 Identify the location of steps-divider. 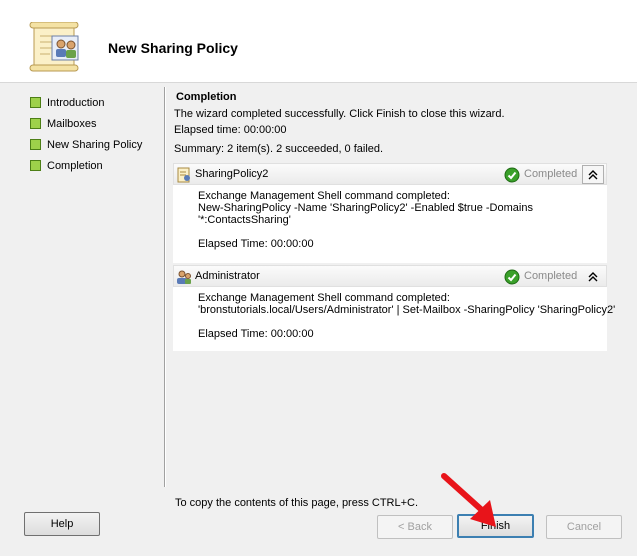
(165, 287).